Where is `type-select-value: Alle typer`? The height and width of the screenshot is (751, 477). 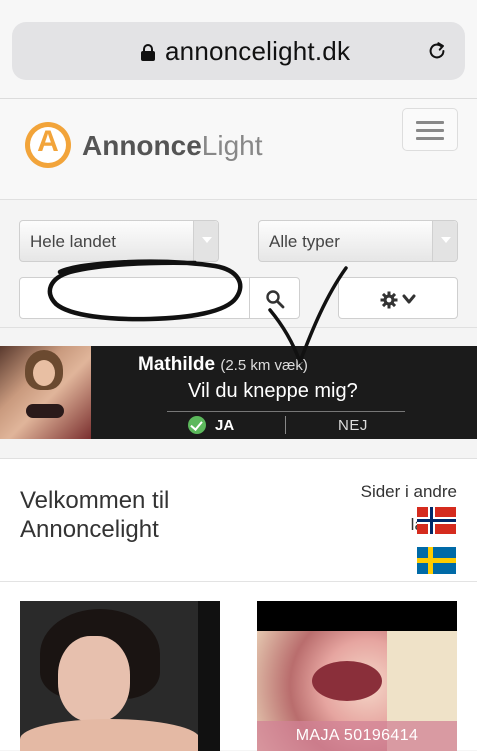 type-select-value: Alle typer is located at coordinates (304, 241).